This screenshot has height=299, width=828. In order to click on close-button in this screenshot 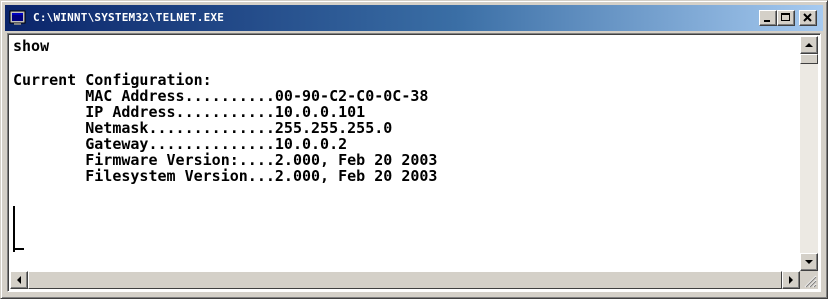, I will do `click(808, 18)`.